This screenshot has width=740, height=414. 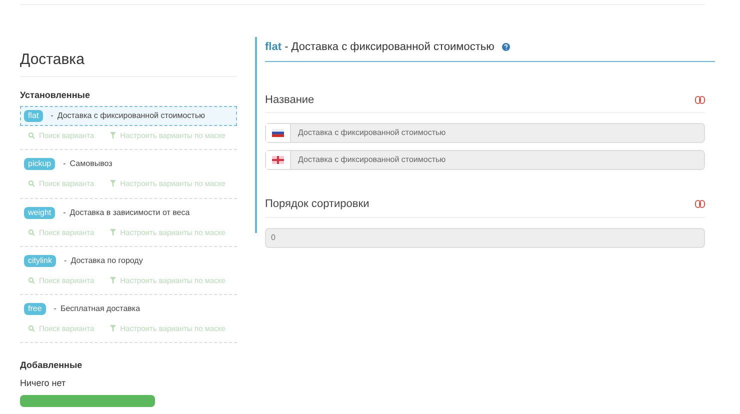 I want to click on shipping-method-item: flat - Доставка с фиксированной стоимостью, so click(x=128, y=116).